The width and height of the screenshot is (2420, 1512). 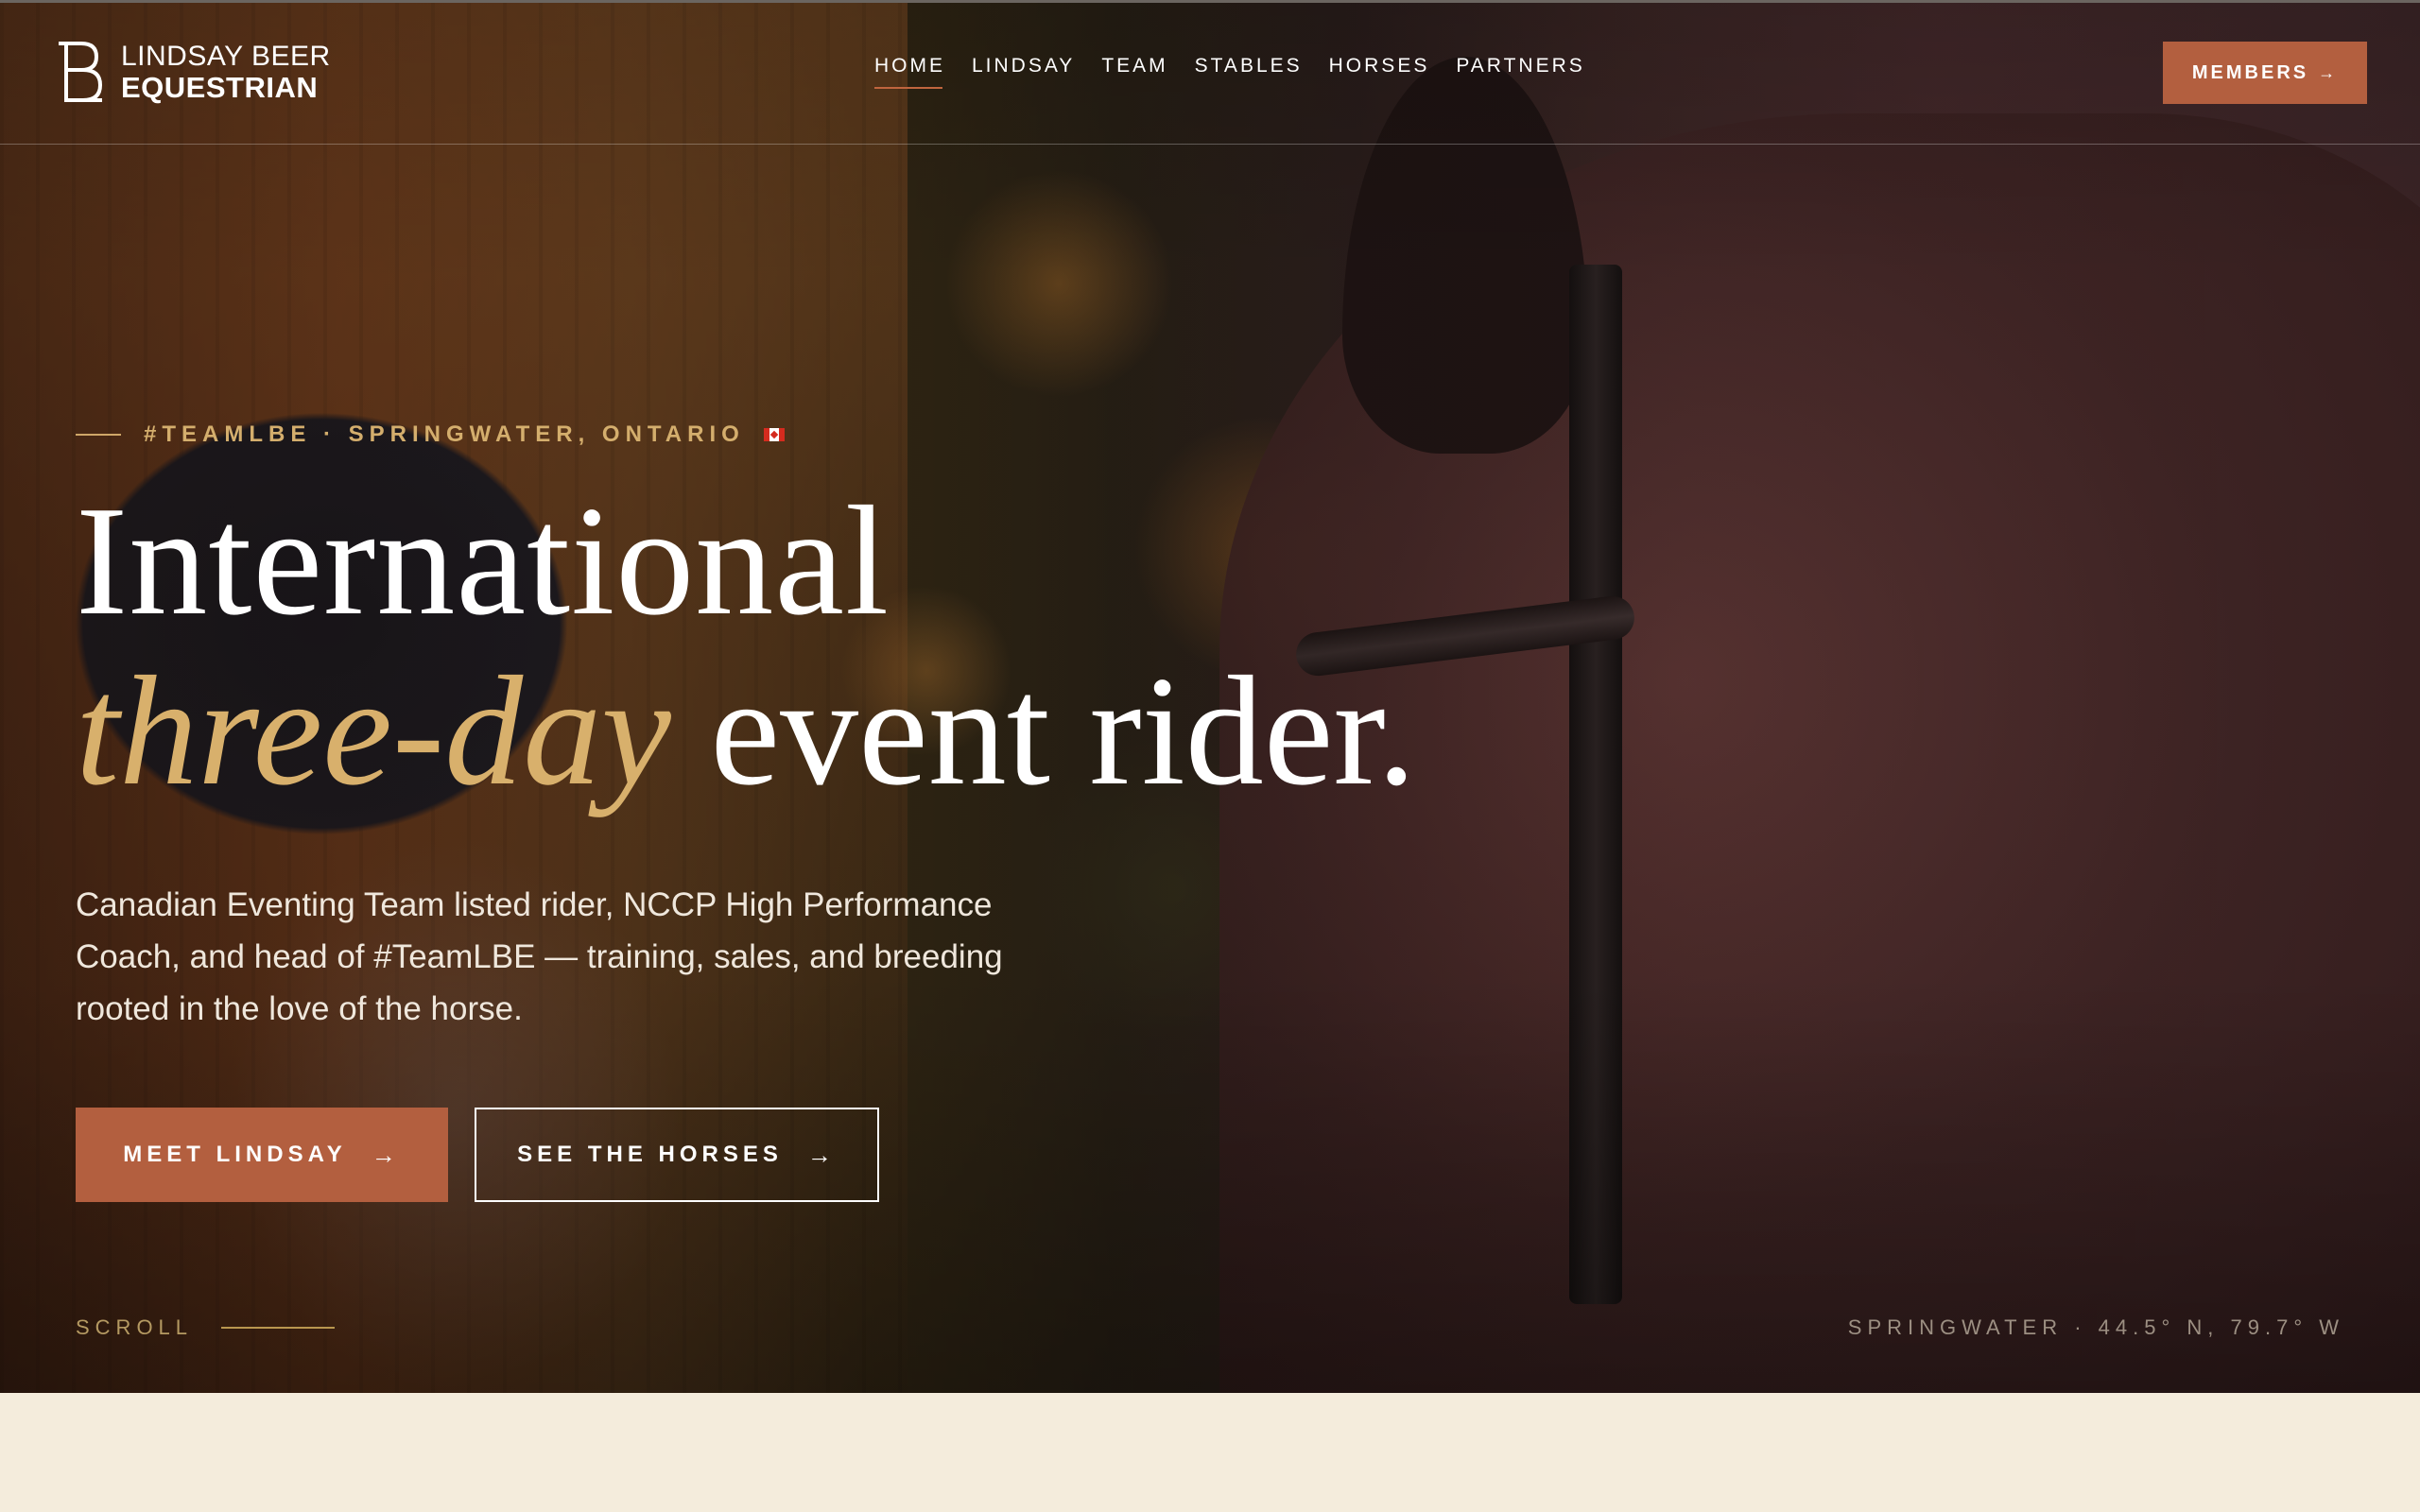 What do you see at coordinates (1249, 66) in the screenshot?
I see `nav-item-stables: STABLES` at bounding box center [1249, 66].